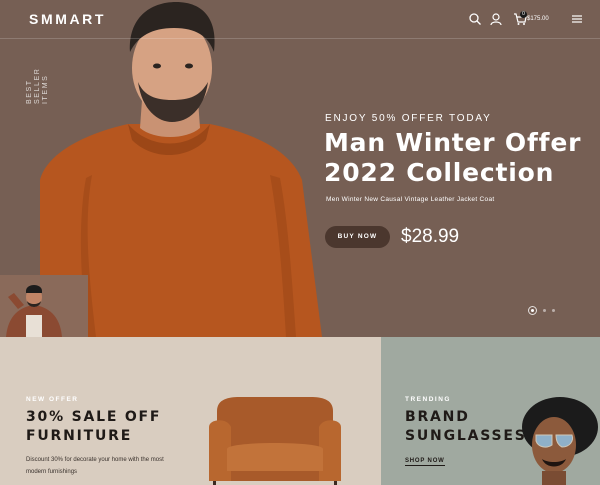  Describe the element at coordinates (496, 19) in the screenshot. I see `user-icon` at that location.